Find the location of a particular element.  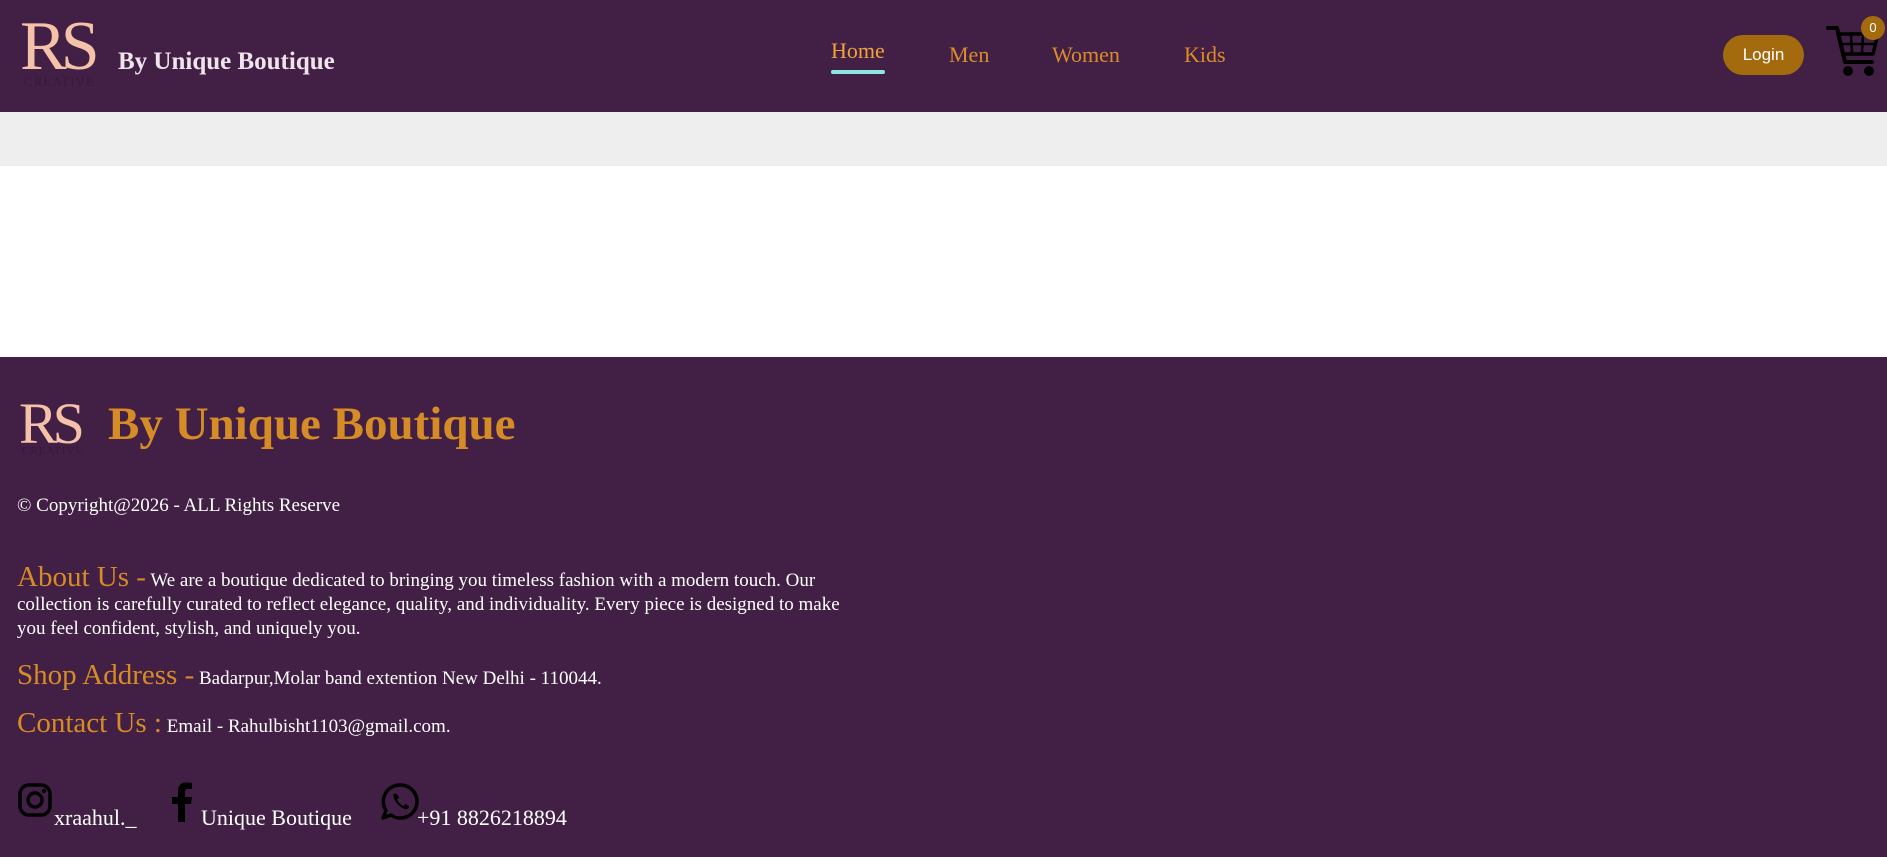

instagram-handle: xraahul._ is located at coordinates (95, 817).